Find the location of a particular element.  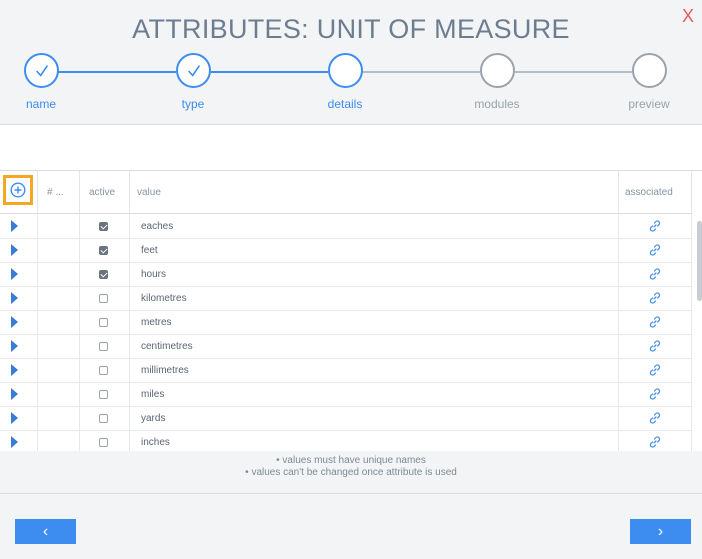

column-header-value: value is located at coordinates (374, 192).